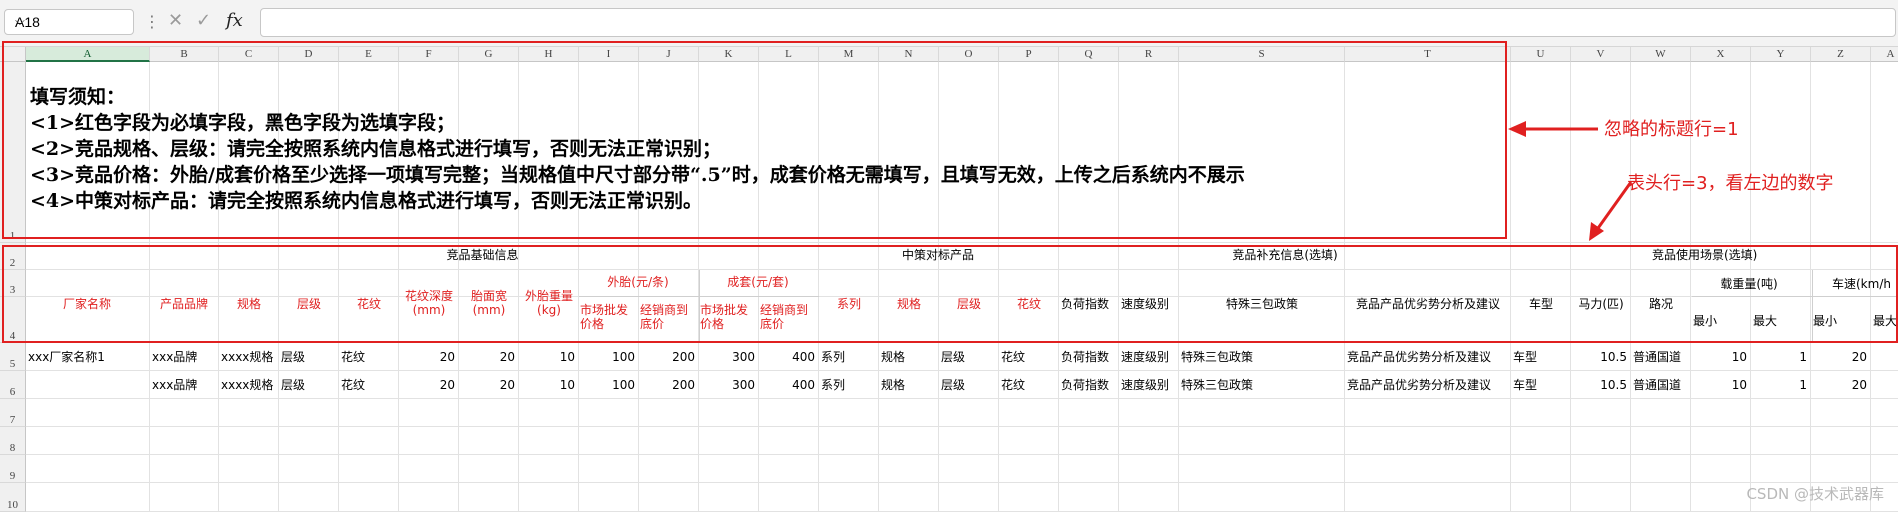 This screenshot has width=1898, height=512. Describe the element at coordinates (1570, 181) in the screenshot. I see `annotation-arrows` at that location.